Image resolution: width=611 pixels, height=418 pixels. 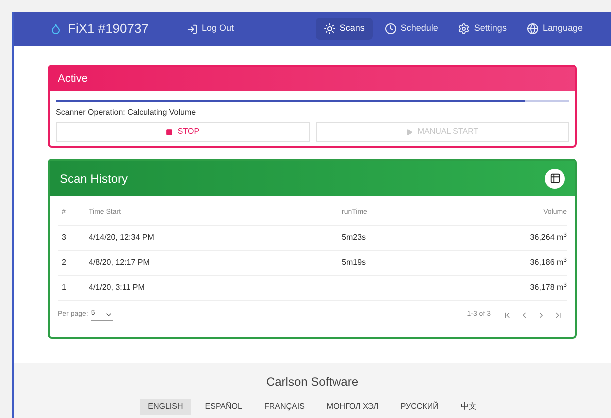 What do you see at coordinates (482, 29) in the screenshot?
I see `nav-tab: Settings` at bounding box center [482, 29].